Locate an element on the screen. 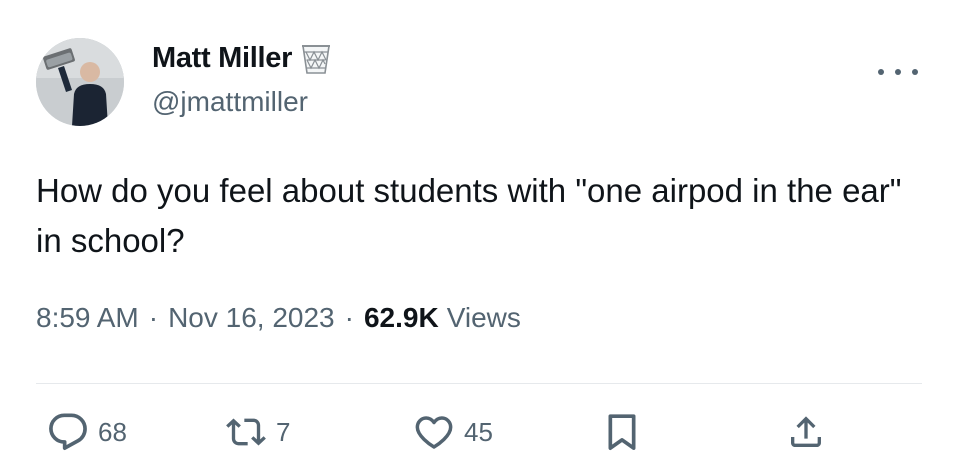  action-bar: 68 7 45 is located at coordinates (479, 433).